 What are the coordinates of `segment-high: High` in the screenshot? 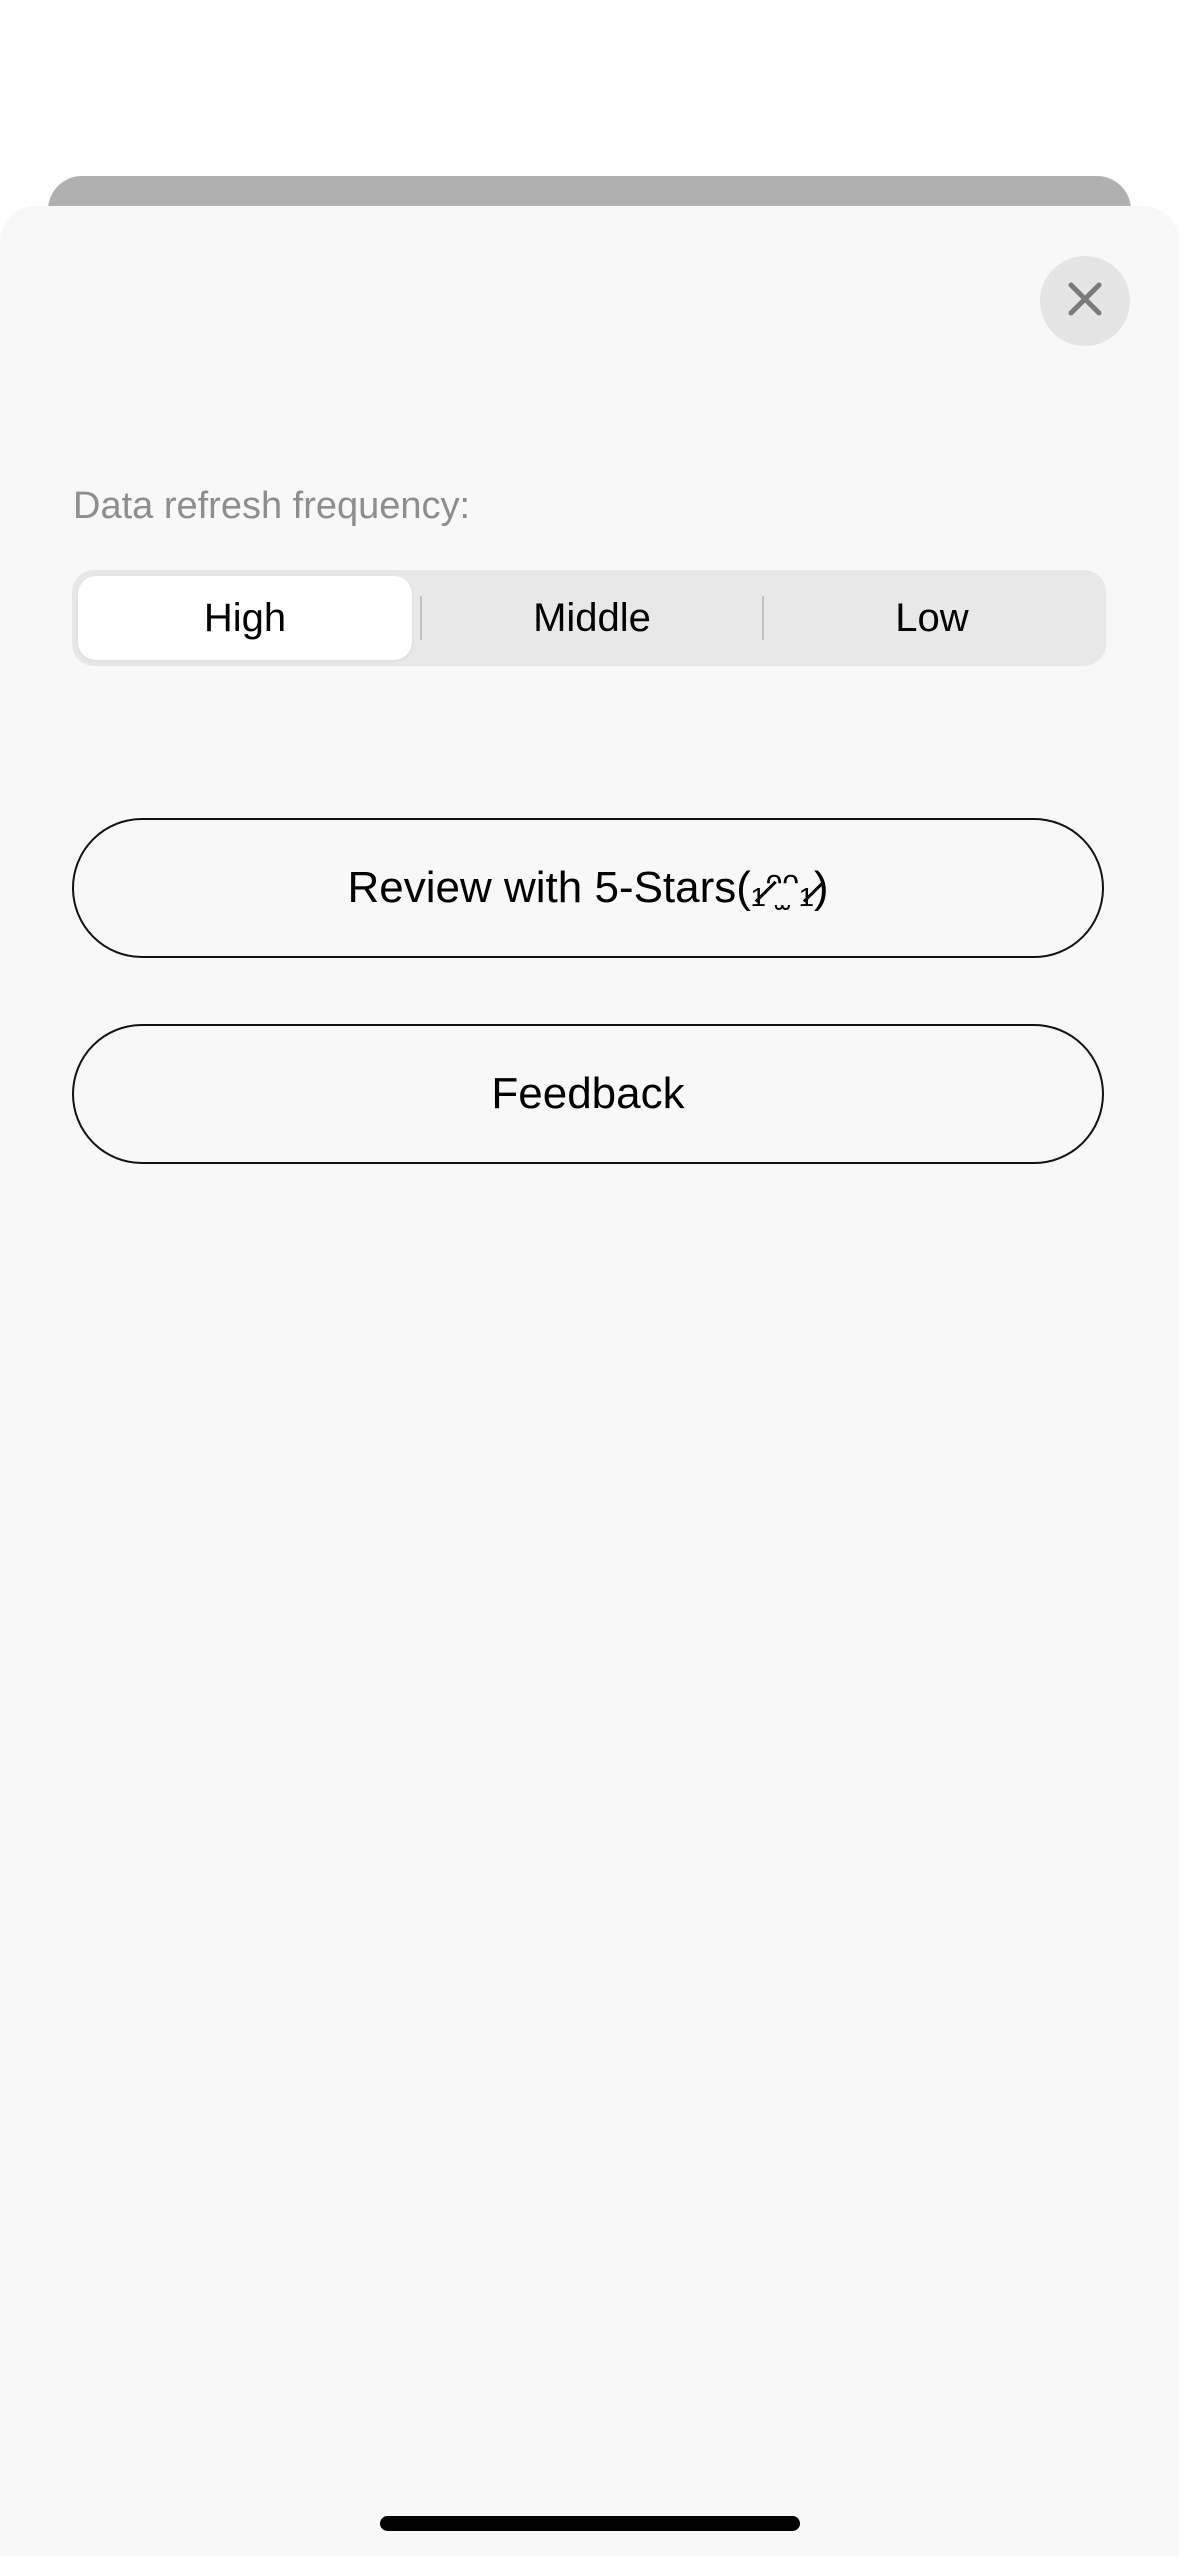 It's located at (245, 618).